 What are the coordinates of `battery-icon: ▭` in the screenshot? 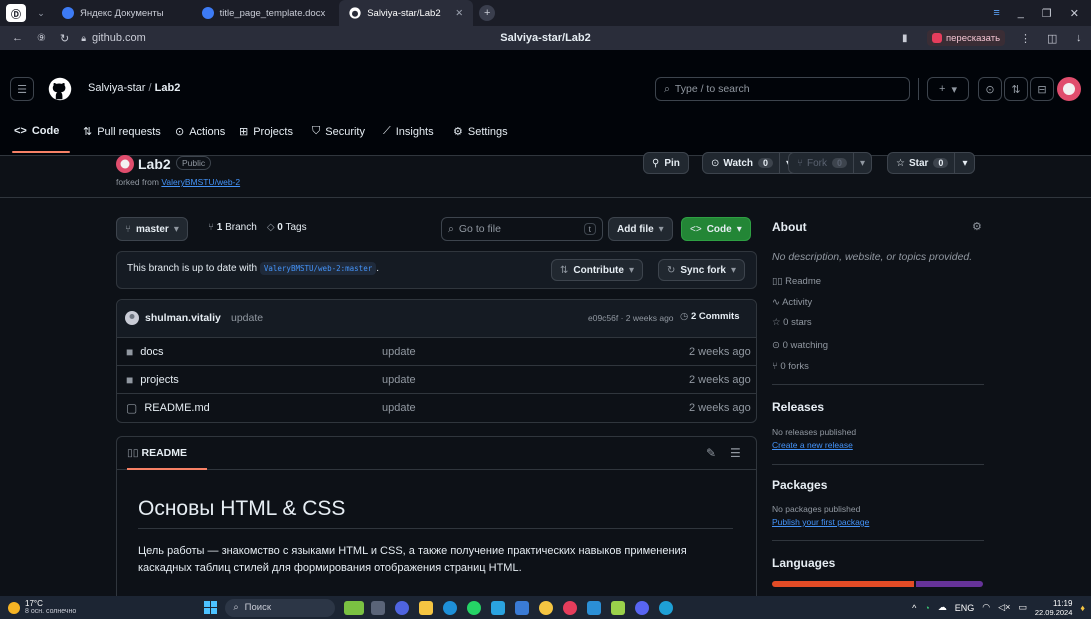 It's located at (1022, 607).